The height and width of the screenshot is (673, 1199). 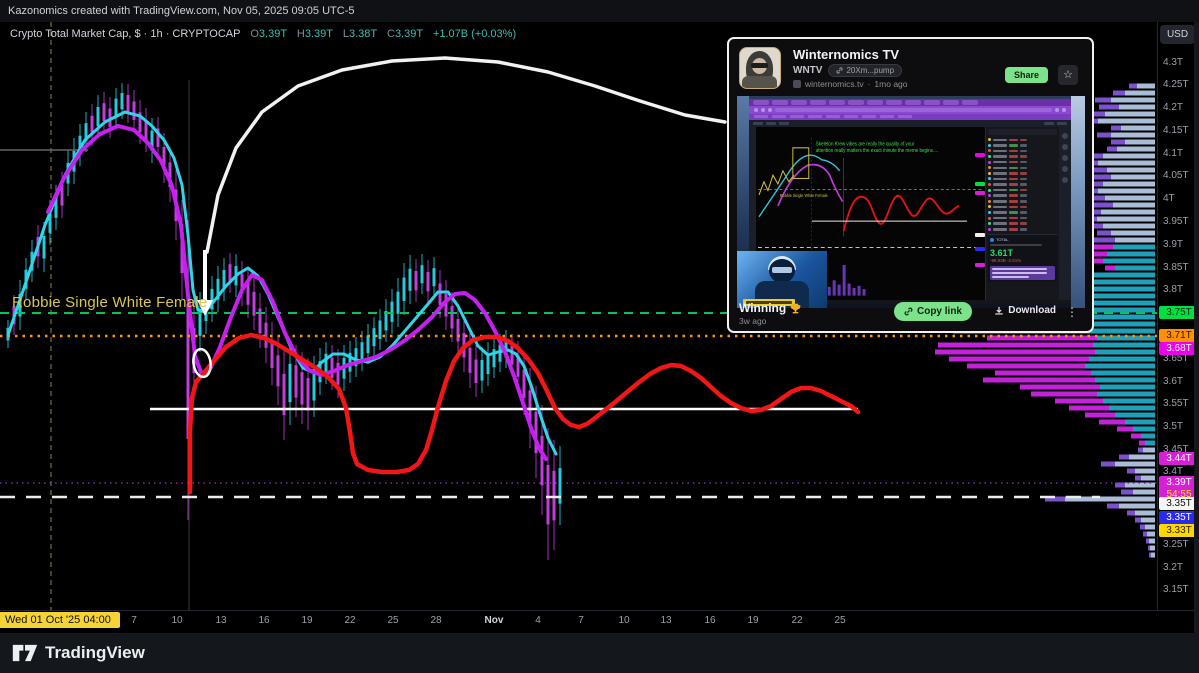 I want to click on channel-handle: WNTV, so click(x=808, y=70).